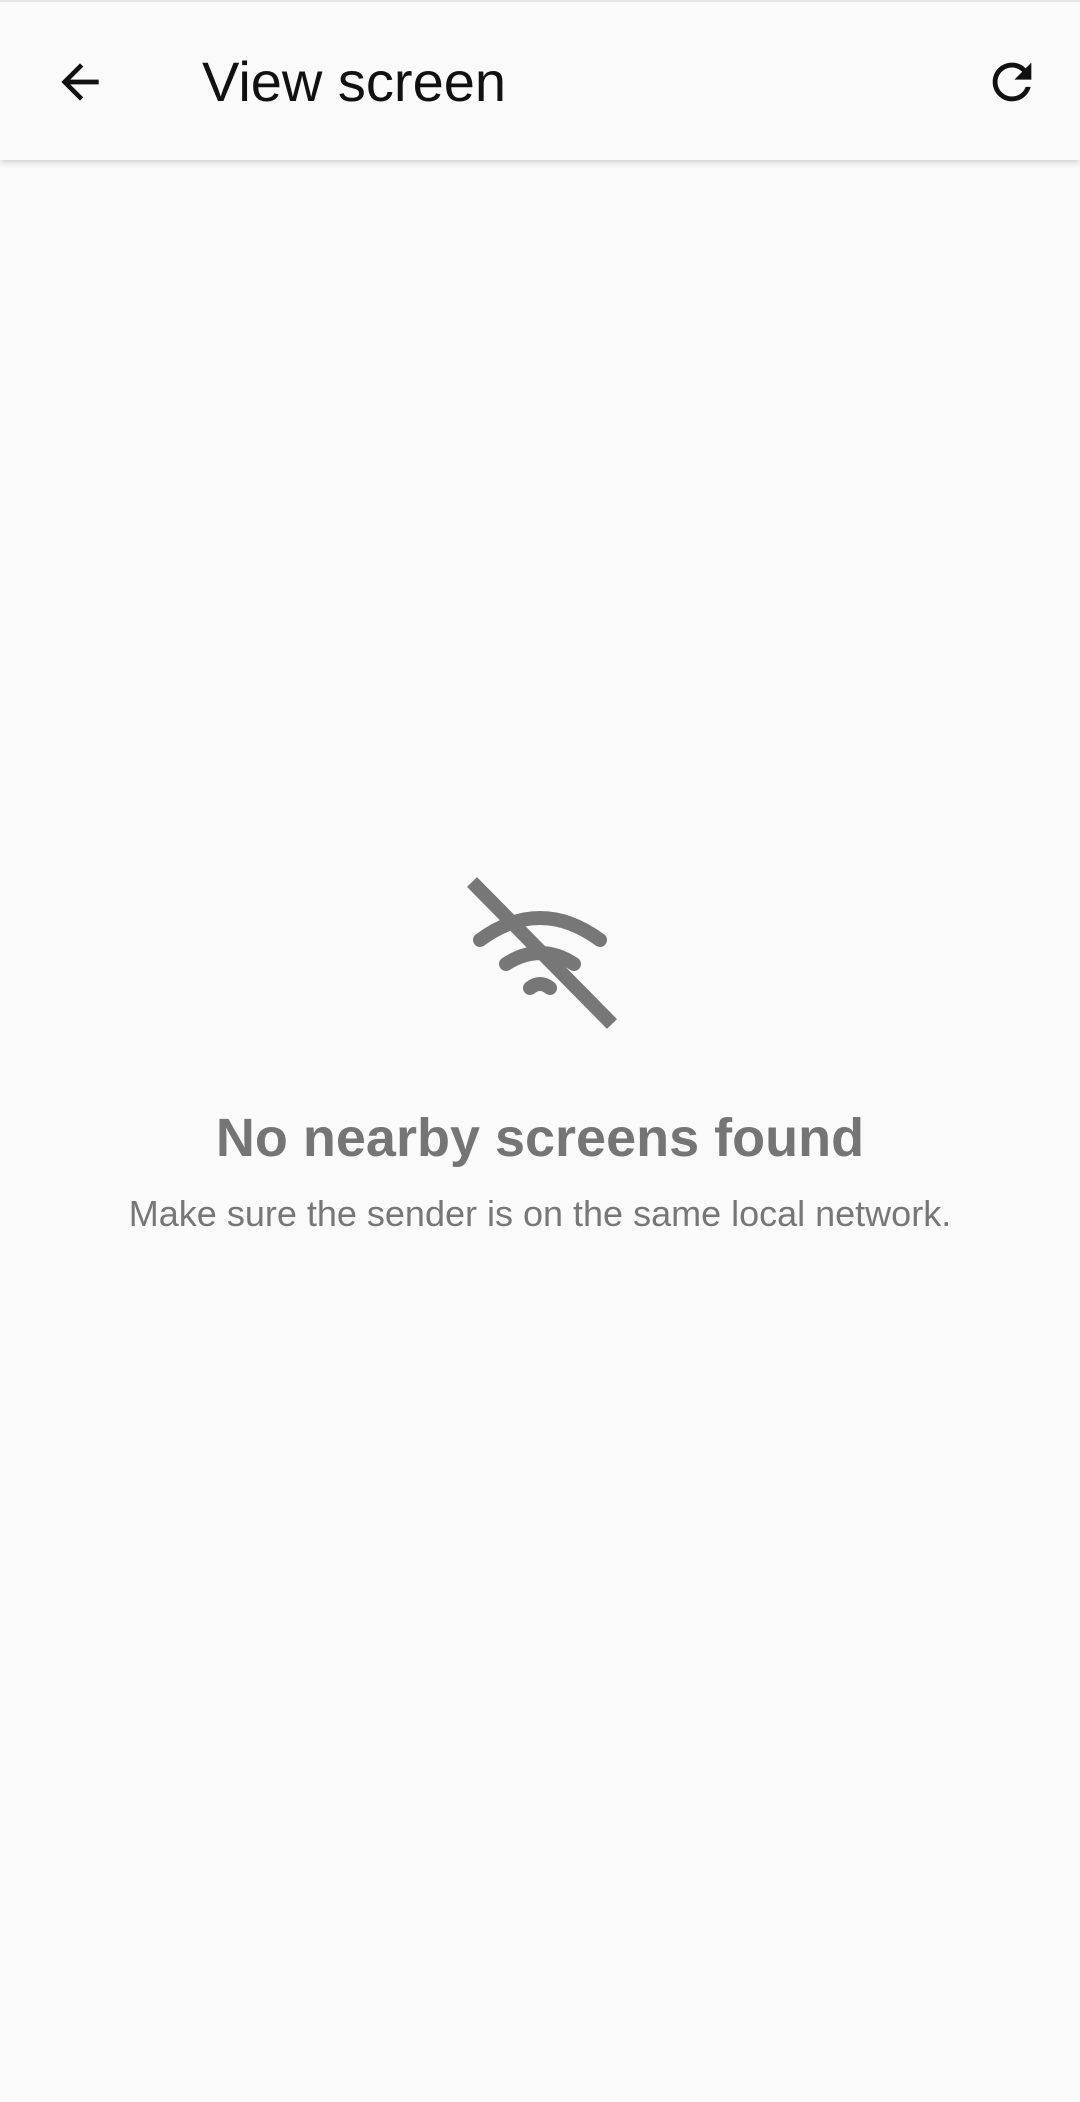 The width and height of the screenshot is (1080, 2102). What do you see at coordinates (542, 953) in the screenshot?
I see `wifi-off-icon` at bounding box center [542, 953].